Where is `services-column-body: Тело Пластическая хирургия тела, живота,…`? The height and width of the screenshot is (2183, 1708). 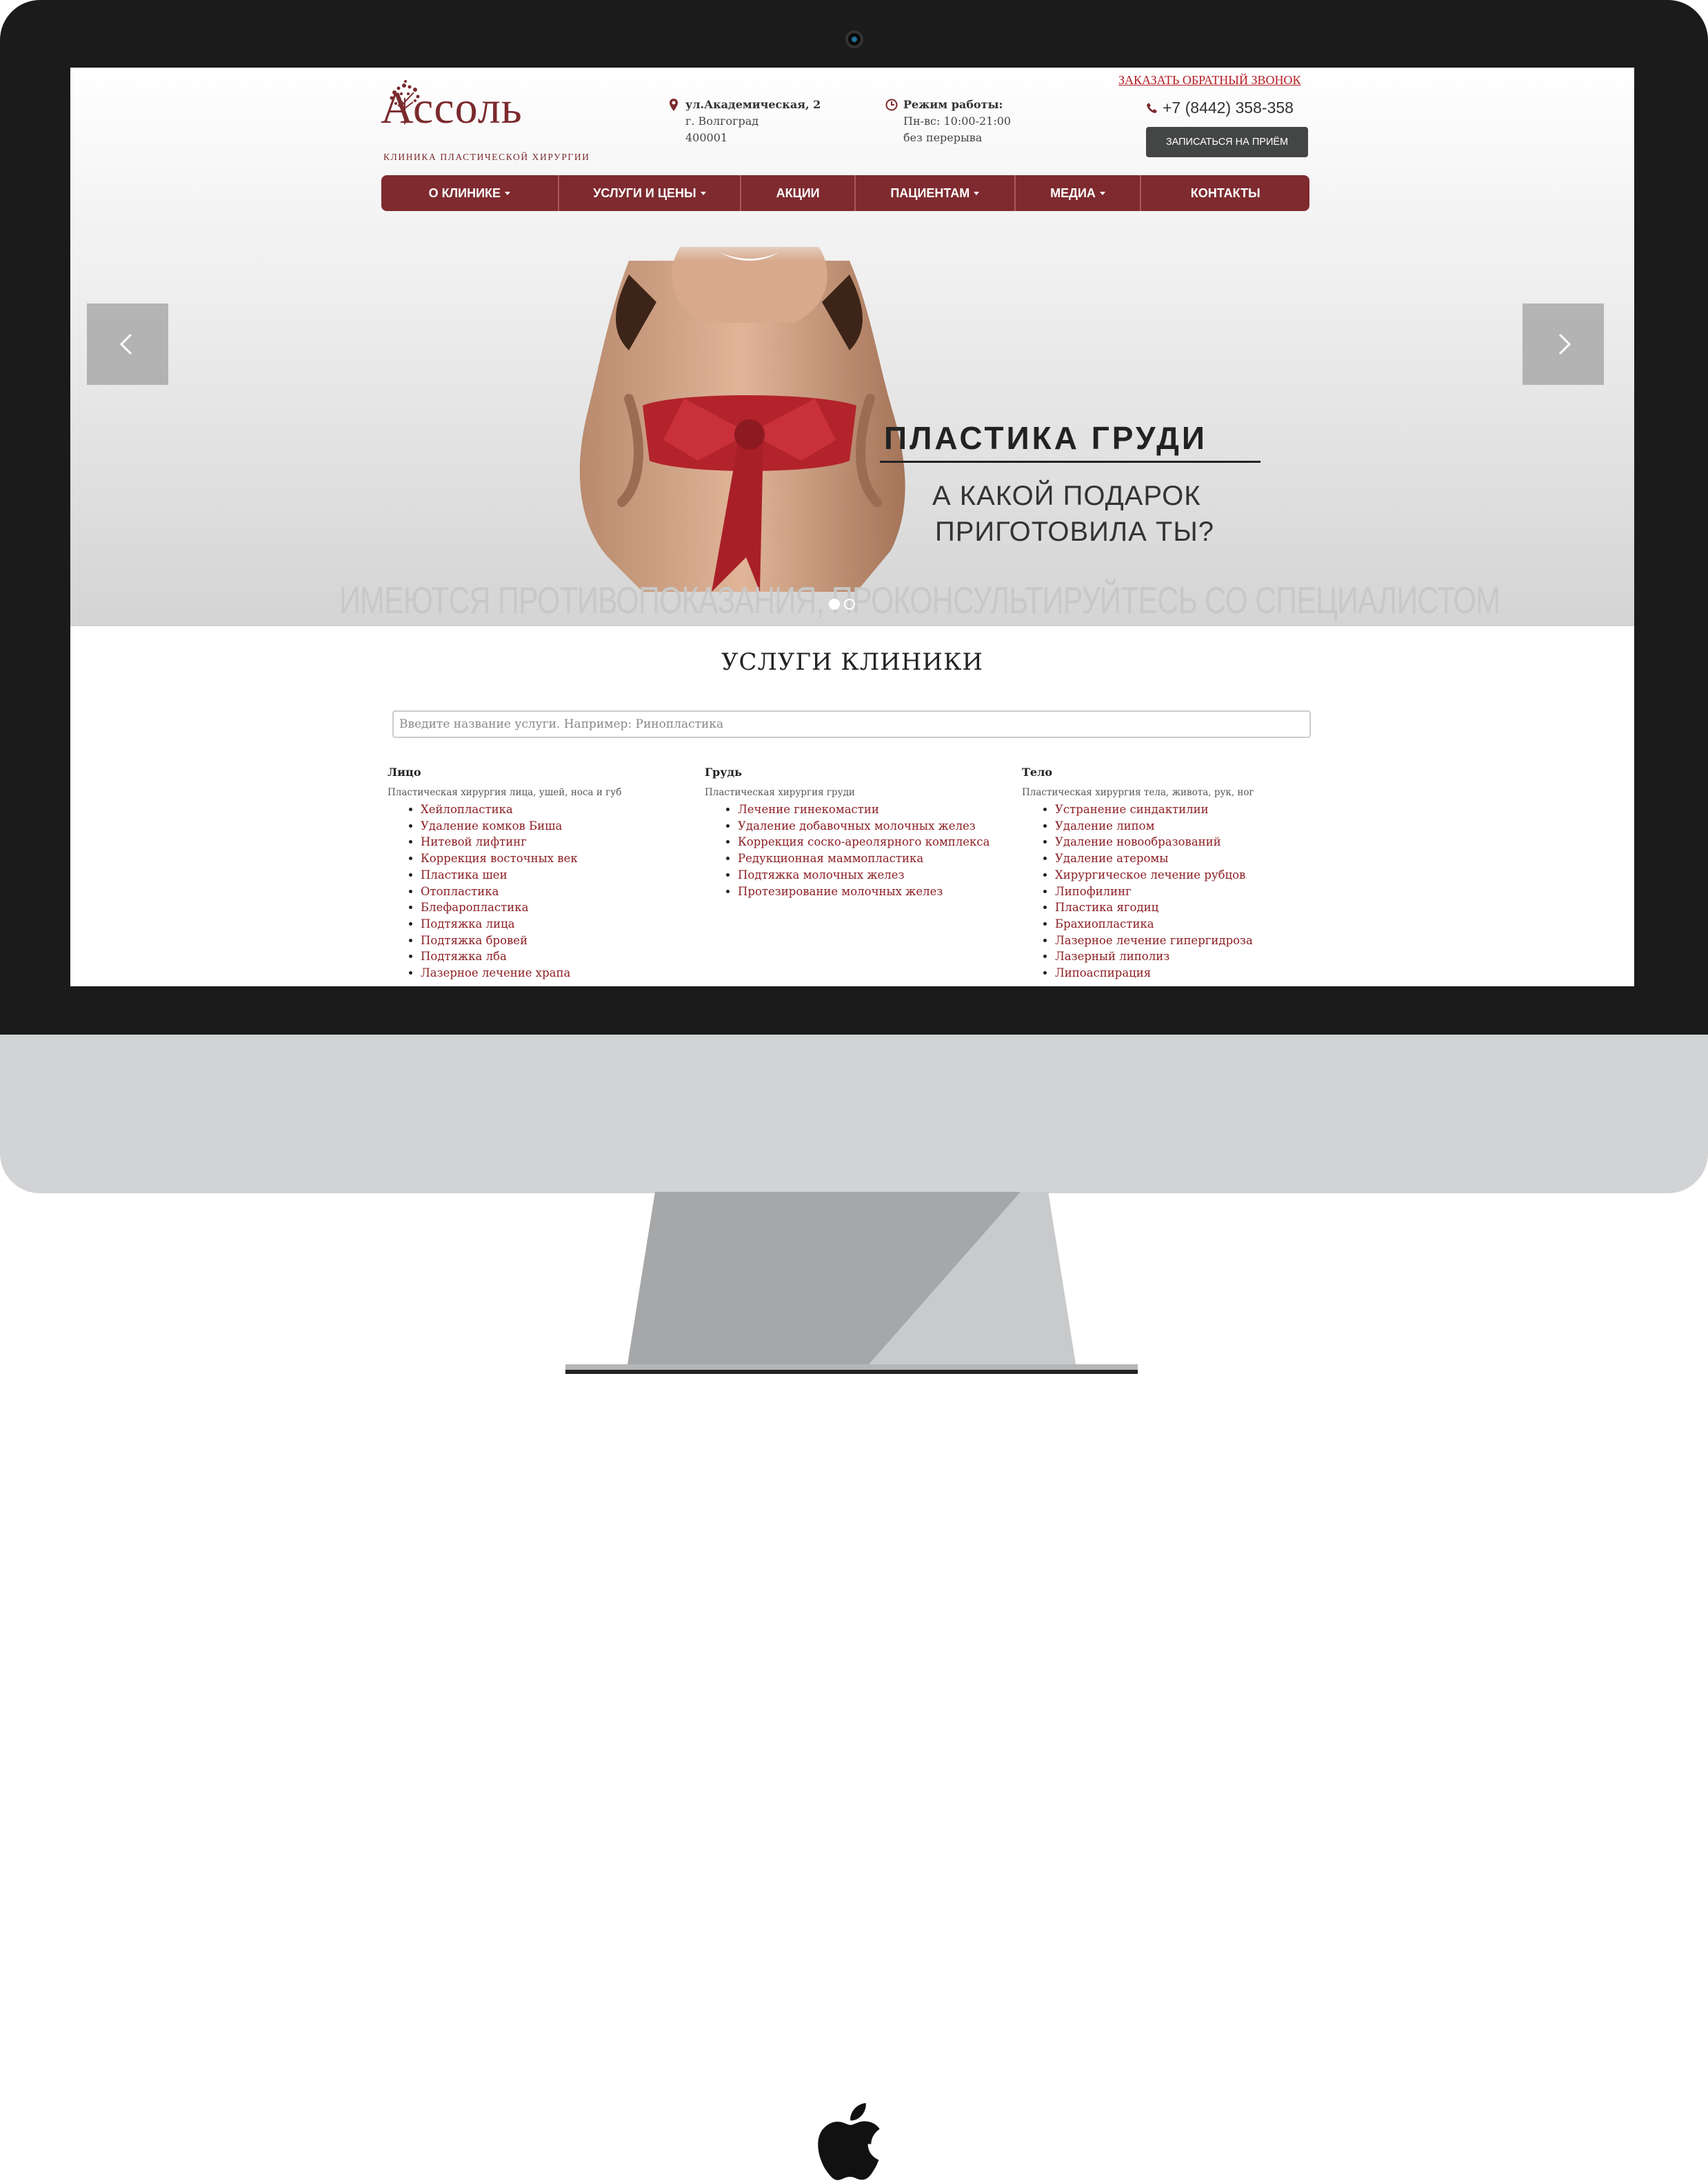 services-column-body: Тело Пластическая хирургия тела, живота,… is located at coordinates (1177, 874).